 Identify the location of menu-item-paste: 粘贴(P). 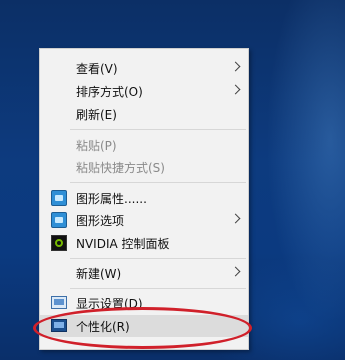
(144, 145).